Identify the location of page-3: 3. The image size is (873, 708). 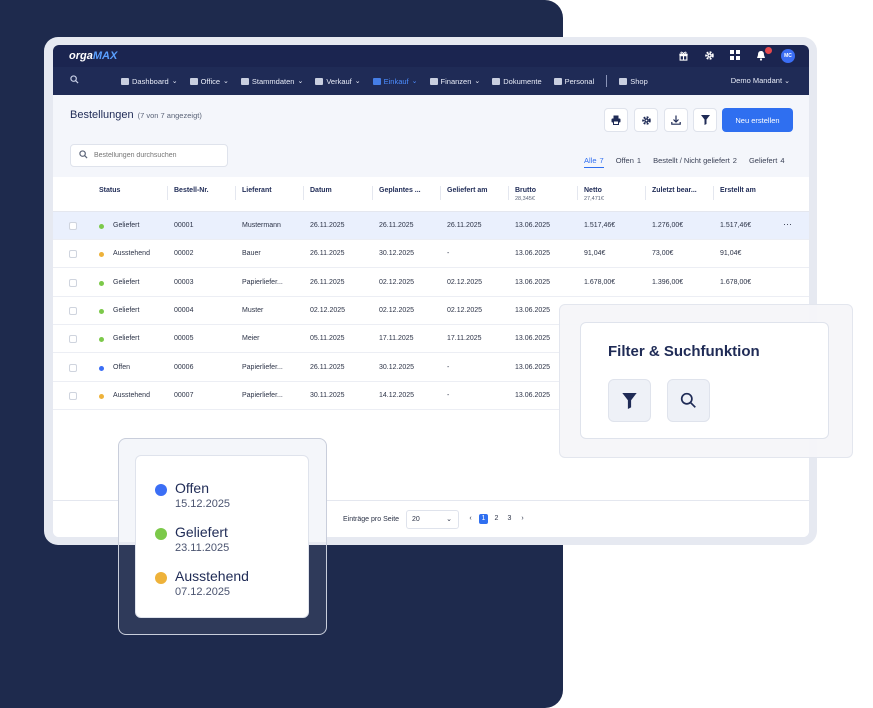
(509, 519).